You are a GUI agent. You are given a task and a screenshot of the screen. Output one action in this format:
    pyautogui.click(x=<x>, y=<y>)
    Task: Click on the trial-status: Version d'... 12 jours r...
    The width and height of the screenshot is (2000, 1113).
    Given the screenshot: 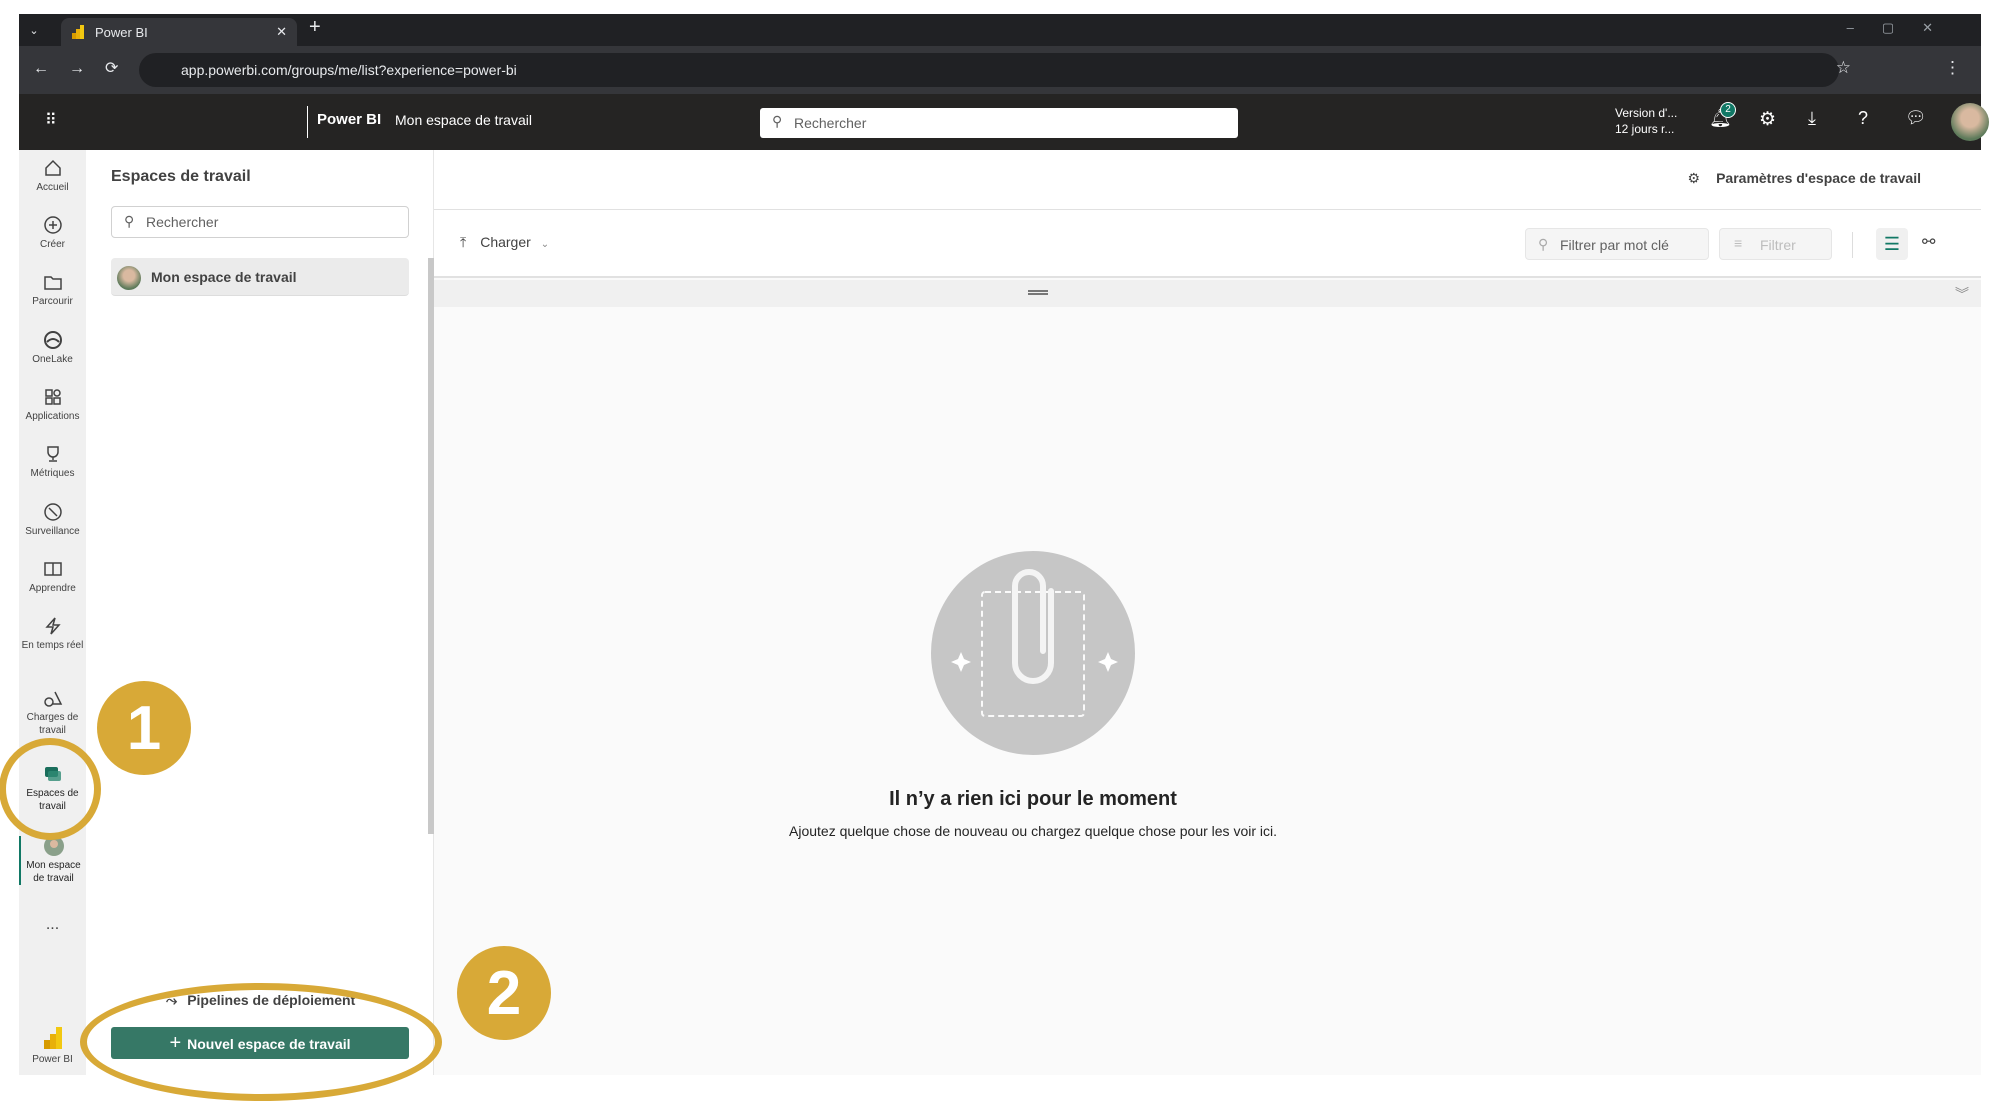 What is the action you would take?
    pyautogui.click(x=1646, y=121)
    